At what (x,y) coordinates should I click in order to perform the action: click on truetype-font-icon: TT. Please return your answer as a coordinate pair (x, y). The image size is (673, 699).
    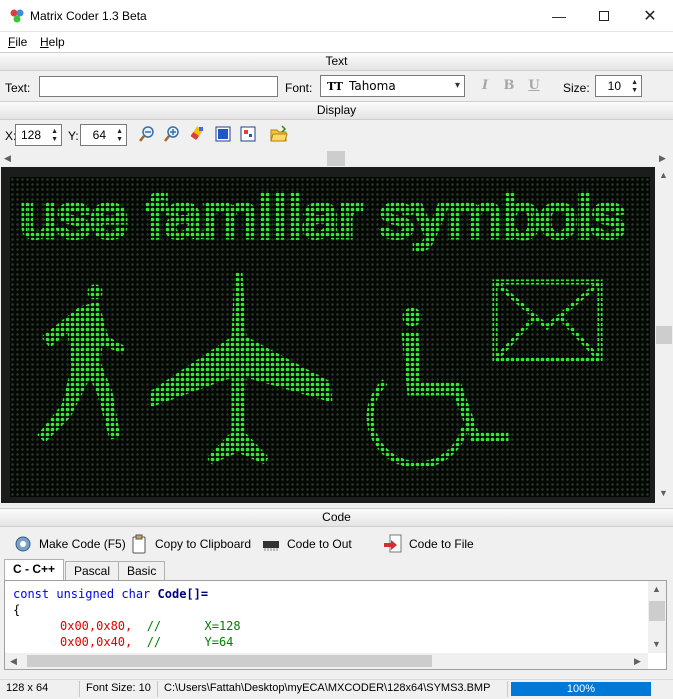
    Looking at the image, I should click on (335, 86).